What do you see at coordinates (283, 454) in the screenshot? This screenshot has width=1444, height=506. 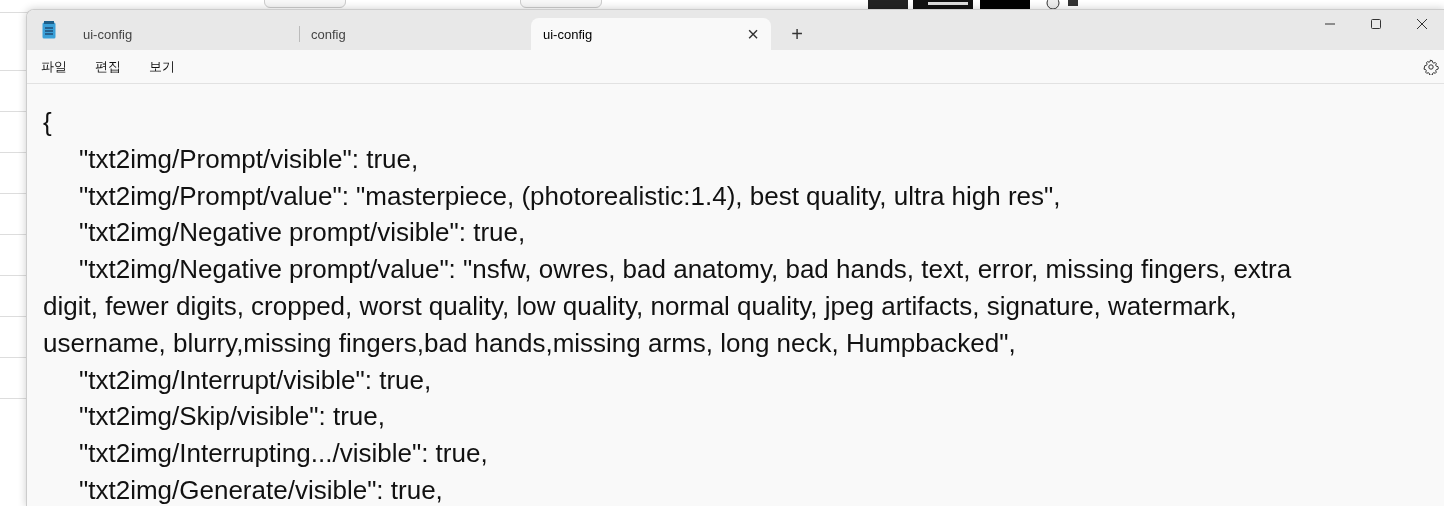 I see `text-line: "txt2img/Interrupting.../visible": true,` at bounding box center [283, 454].